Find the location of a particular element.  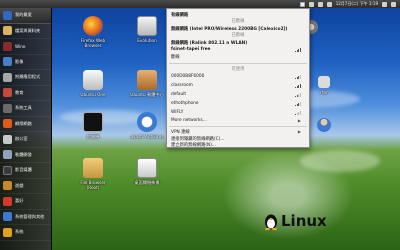

desktop-icon-partial: rter is located at coordinates (324, 85).